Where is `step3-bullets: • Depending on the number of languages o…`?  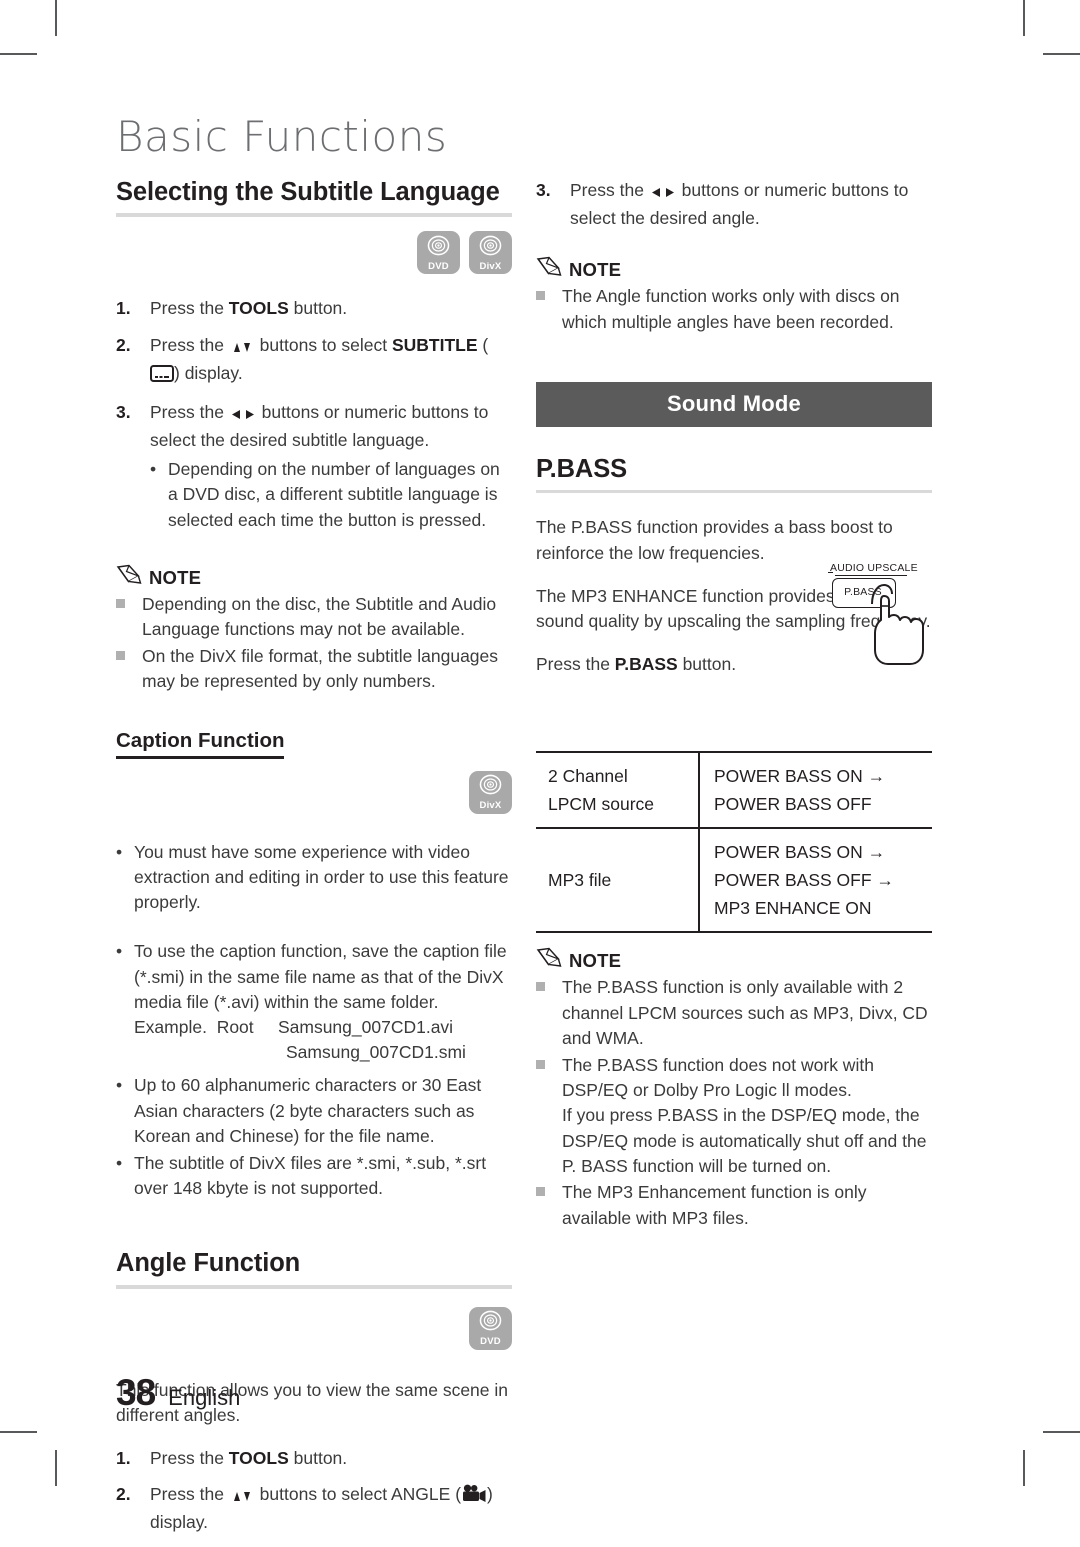
step3-bullets: • Depending on the number of languages o… is located at coordinates (331, 495).